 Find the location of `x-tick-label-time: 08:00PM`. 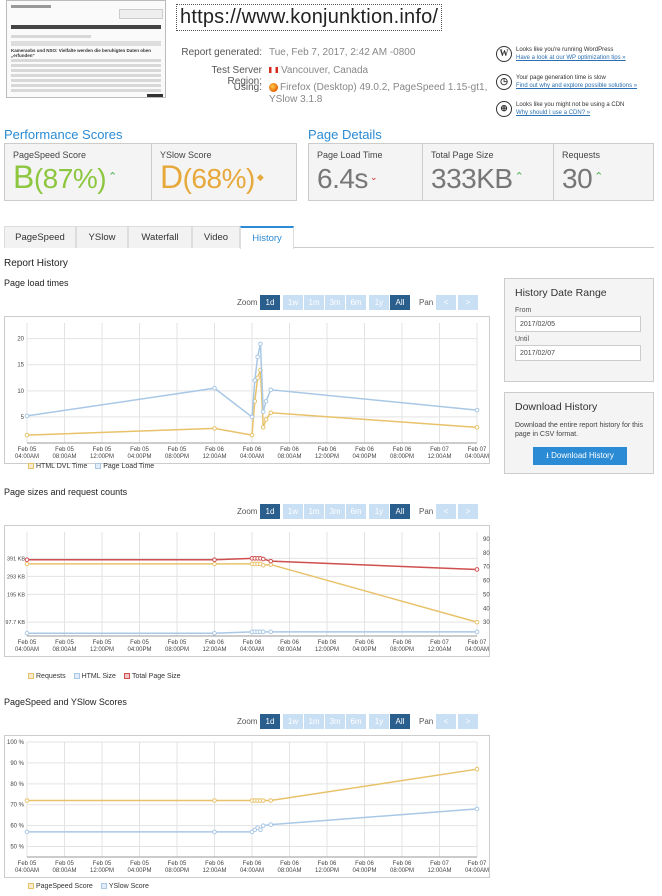

x-tick-label-time: 08:00PM is located at coordinates (402, 650).